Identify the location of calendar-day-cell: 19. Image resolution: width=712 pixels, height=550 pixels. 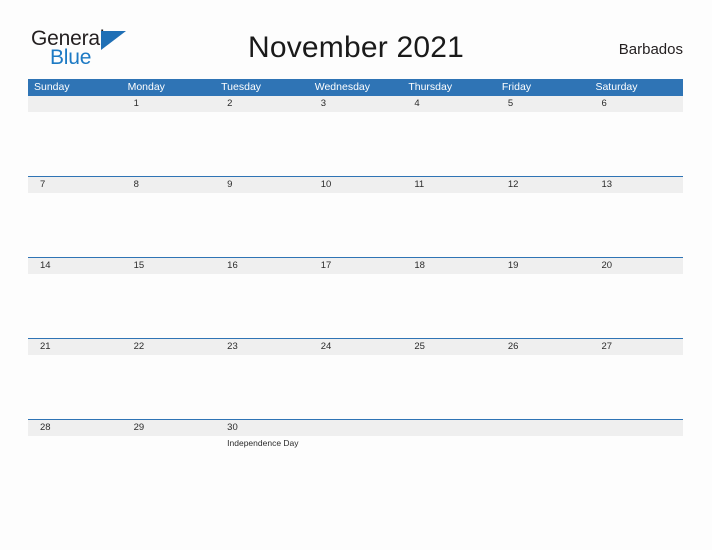
(542, 298).